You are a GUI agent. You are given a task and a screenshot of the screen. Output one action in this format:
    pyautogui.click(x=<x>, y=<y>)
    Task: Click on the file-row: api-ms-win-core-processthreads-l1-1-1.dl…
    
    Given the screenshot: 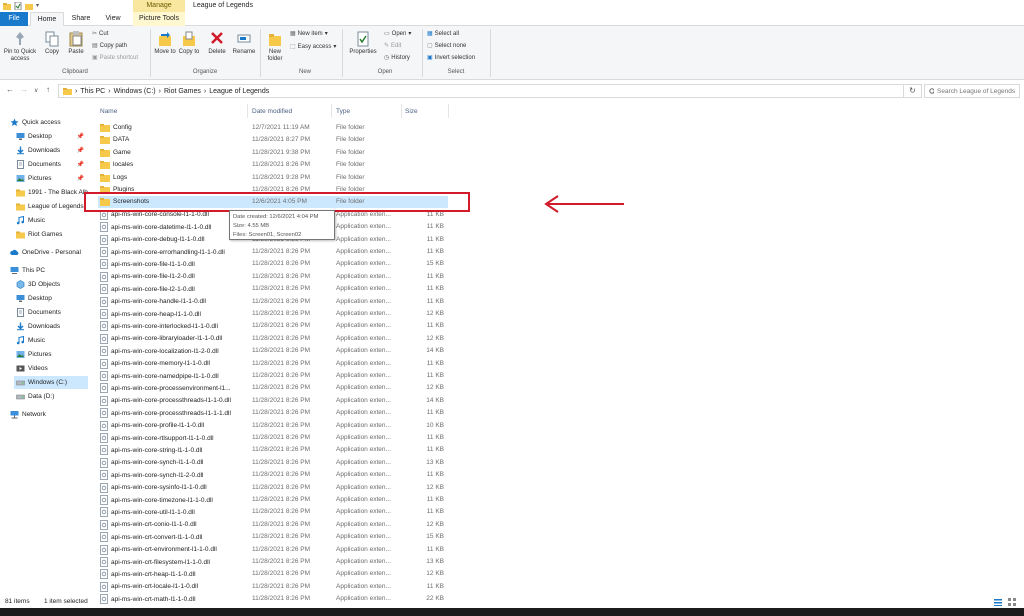 What is the action you would take?
    pyautogui.click(x=273, y=413)
    